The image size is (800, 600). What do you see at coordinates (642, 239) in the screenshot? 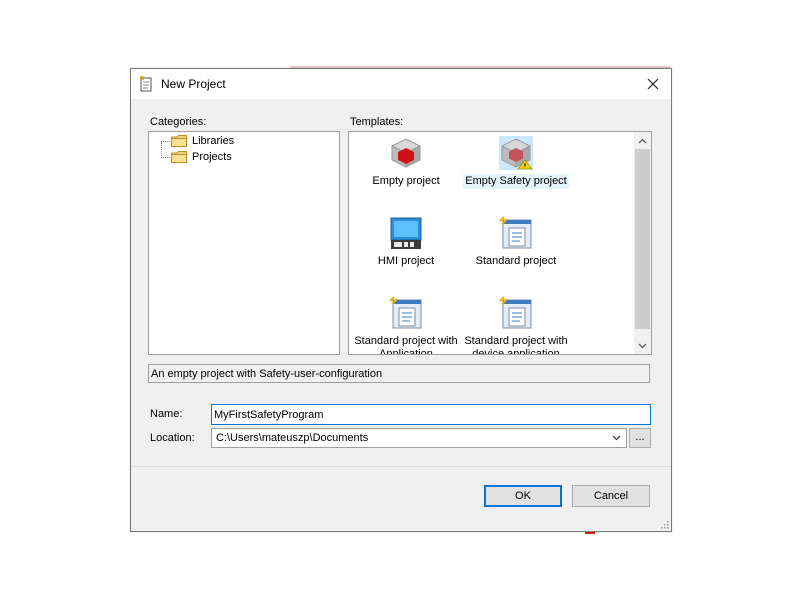
I see `scroll-thumb` at bounding box center [642, 239].